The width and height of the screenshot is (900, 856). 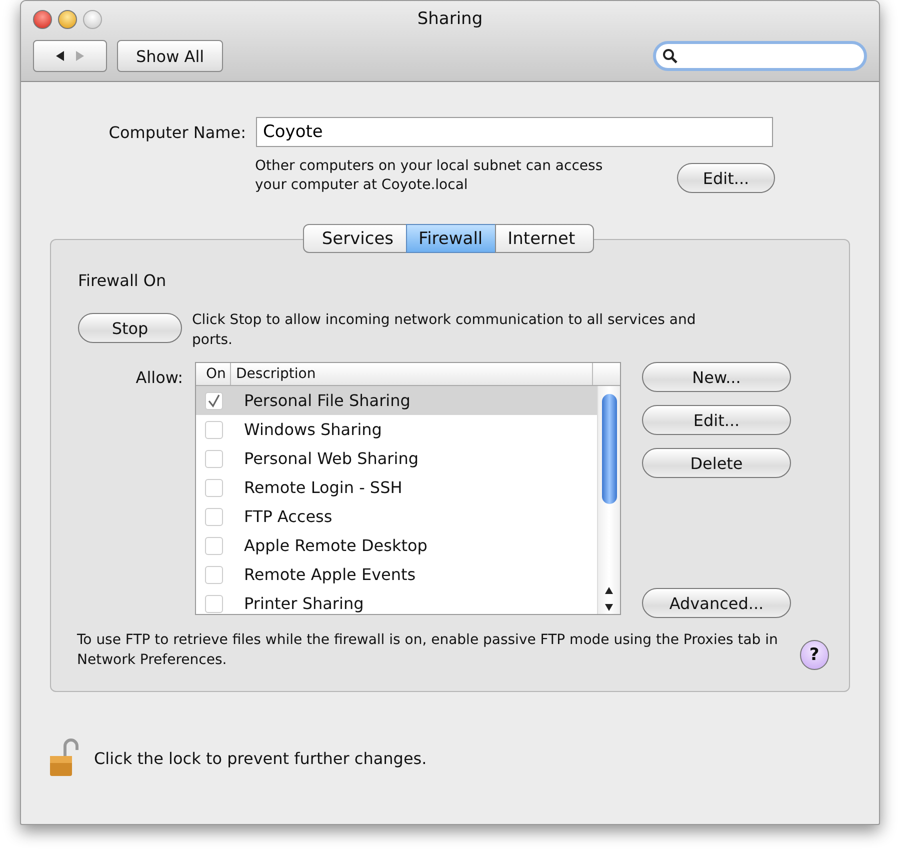 I want to click on back-forward-control, so click(x=70, y=56).